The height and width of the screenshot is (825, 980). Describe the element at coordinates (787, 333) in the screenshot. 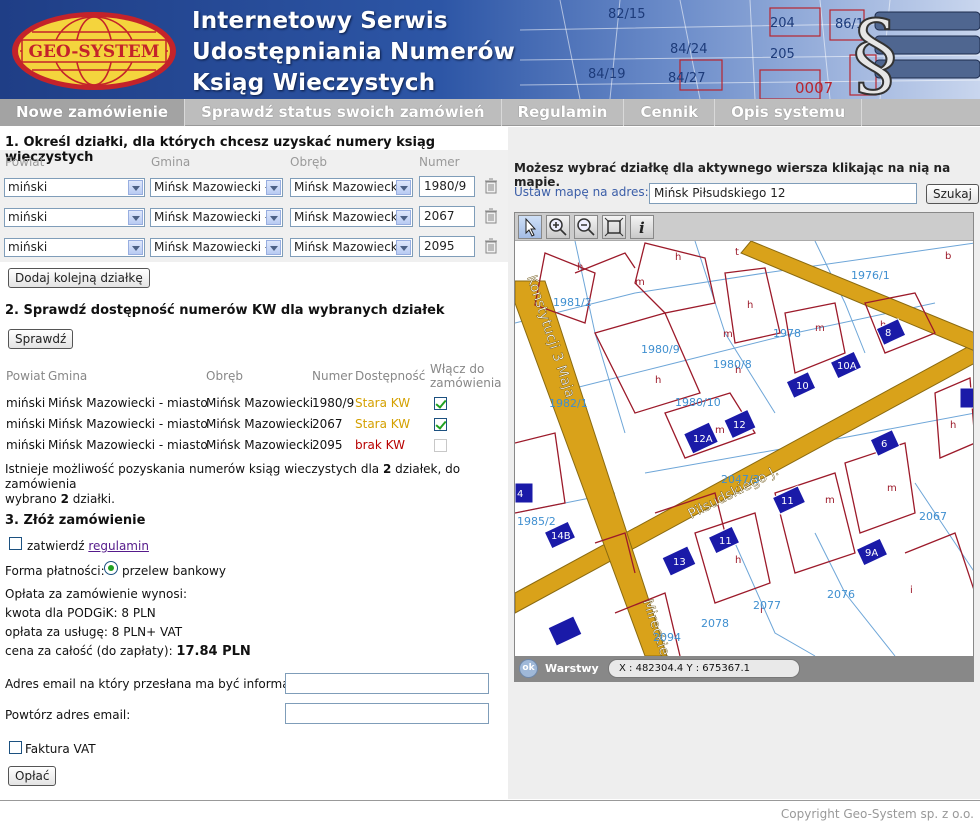

I see `parcel-label: 1978` at that location.